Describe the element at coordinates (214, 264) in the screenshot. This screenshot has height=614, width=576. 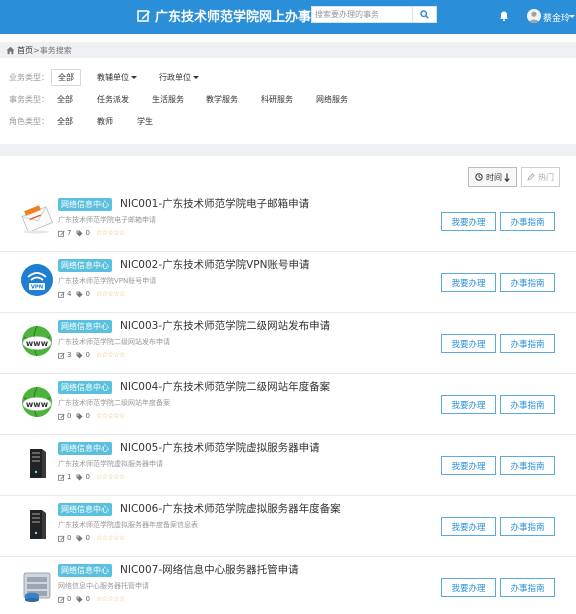
I see `affair-title: NIC002-广东技术师范学院VPN账号申请` at that location.